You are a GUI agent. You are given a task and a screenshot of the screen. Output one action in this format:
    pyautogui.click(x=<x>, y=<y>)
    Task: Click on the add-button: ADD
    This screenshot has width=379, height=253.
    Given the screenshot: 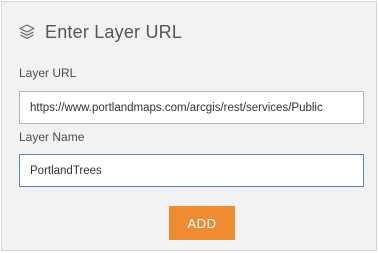 What is the action you would take?
    pyautogui.click(x=202, y=223)
    